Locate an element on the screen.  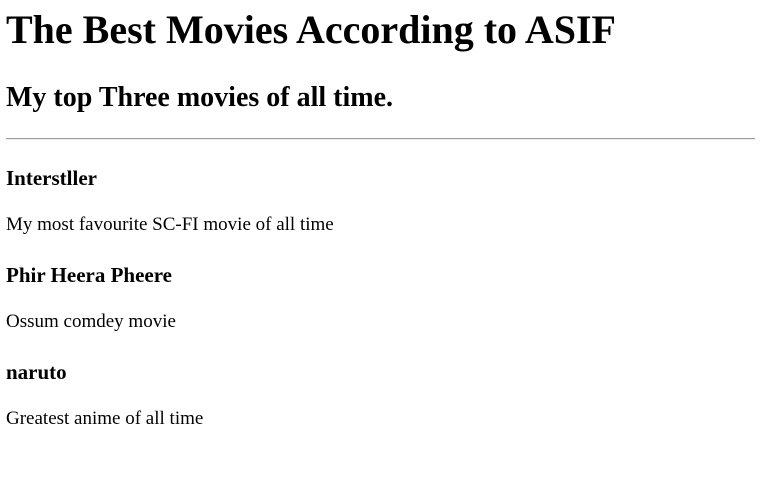
movie-title: naruto is located at coordinates (36, 372).